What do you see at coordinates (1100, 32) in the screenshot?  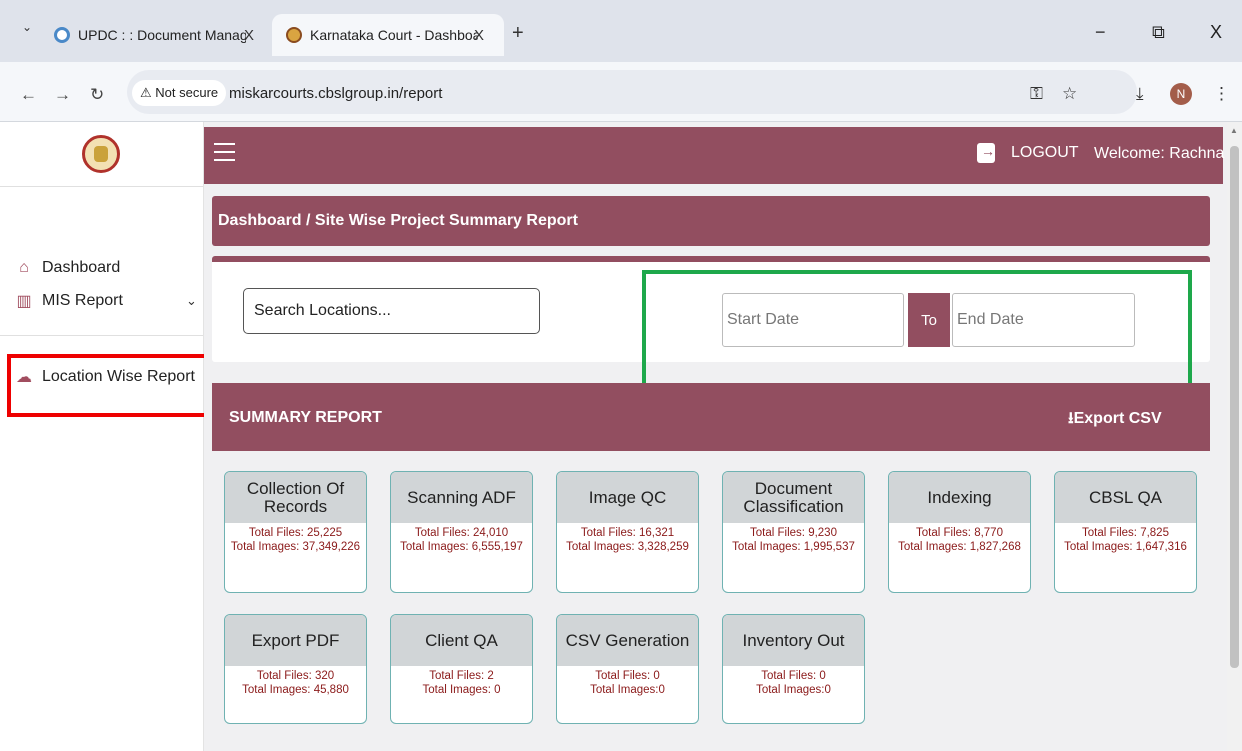 I see `minimize-button: −` at bounding box center [1100, 32].